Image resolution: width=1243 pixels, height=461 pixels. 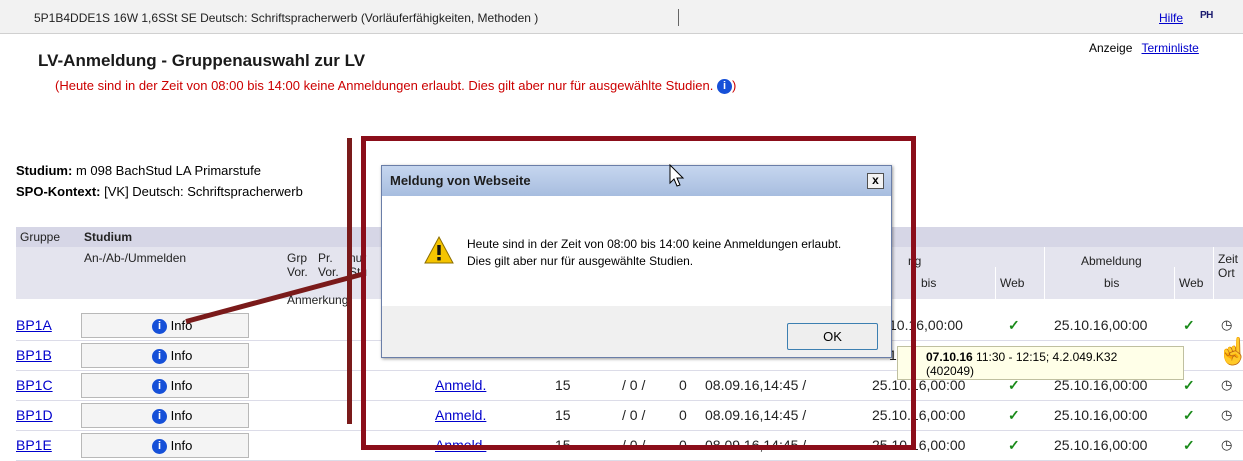 I want to click on studium-line: Studium: m 098 BachStud LA Primarstufe, so click(x=159, y=170).